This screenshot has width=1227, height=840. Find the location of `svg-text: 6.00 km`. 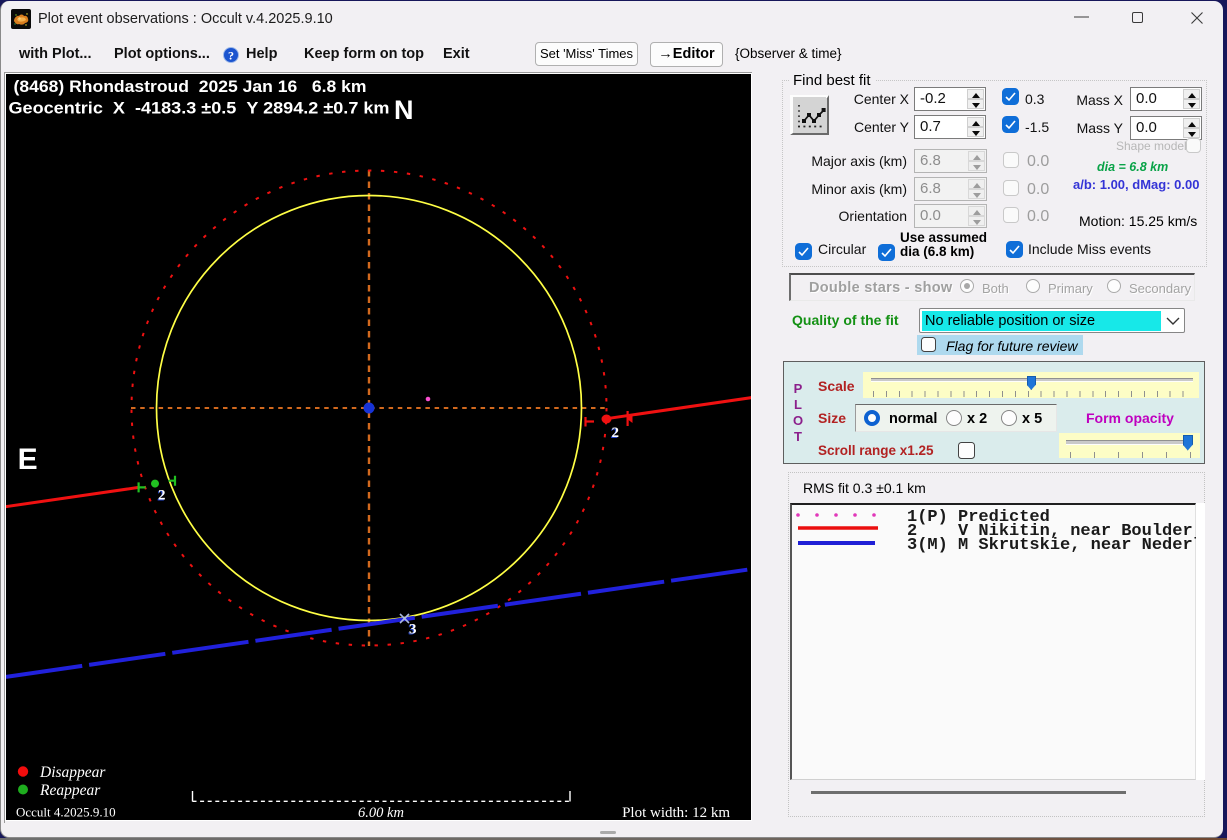

svg-text: 6.00 km is located at coordinates (381, 813).